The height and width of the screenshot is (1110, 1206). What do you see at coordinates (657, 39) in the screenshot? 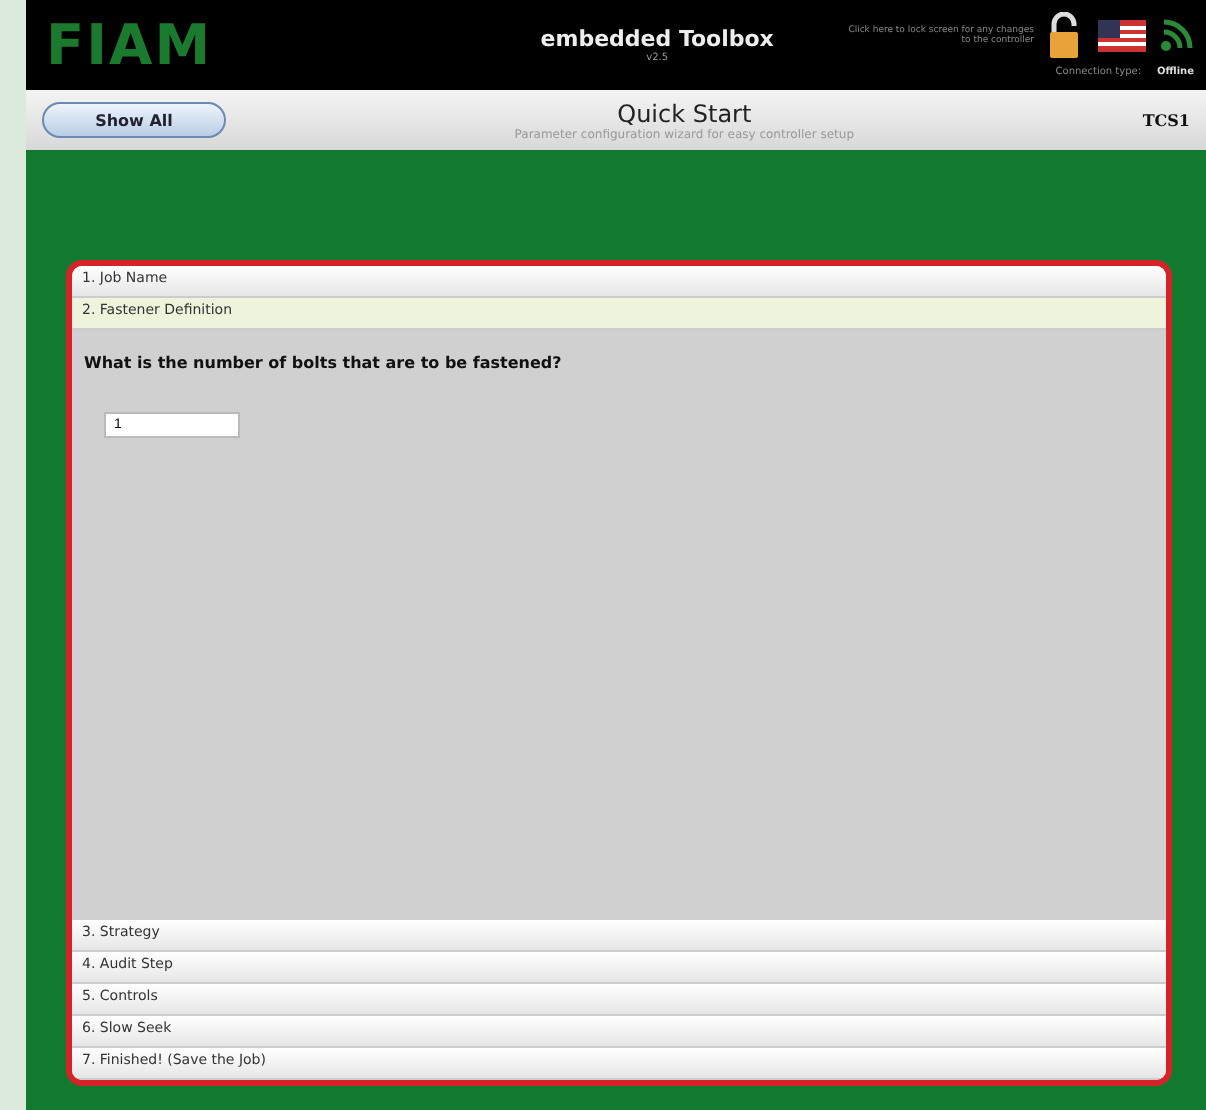
I see `app-title: embedded Toolbox` at bounding box center [657, 39].